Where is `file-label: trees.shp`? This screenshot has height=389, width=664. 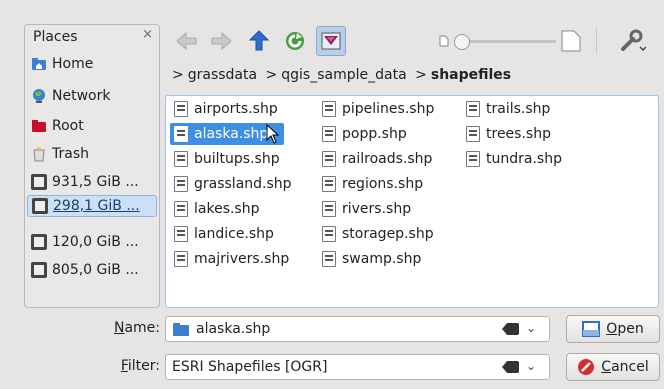 file-label: trees.shp is located at coordinates (518, 134).